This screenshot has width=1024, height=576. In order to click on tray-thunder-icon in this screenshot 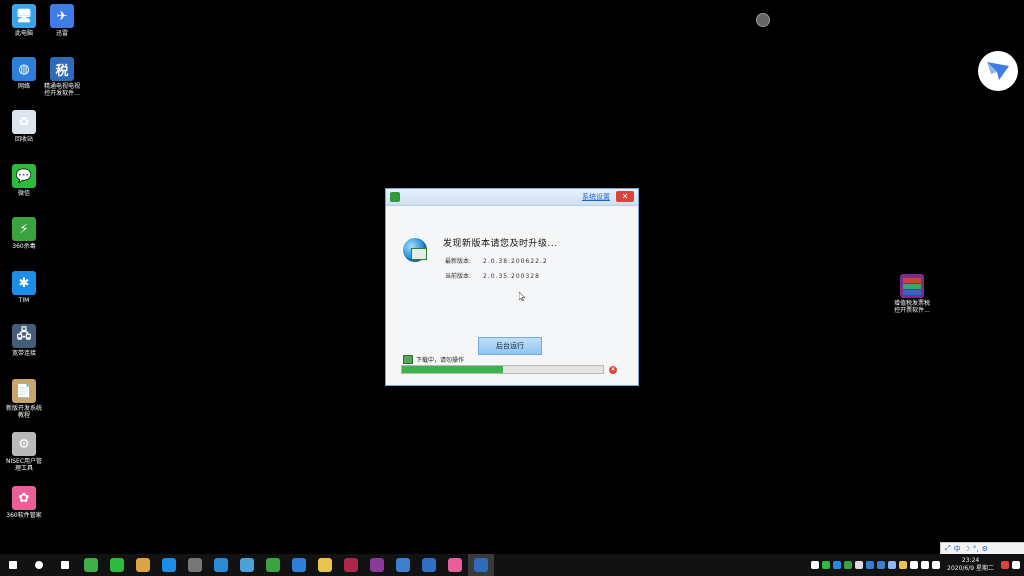, I will do `click(892, 565)`.